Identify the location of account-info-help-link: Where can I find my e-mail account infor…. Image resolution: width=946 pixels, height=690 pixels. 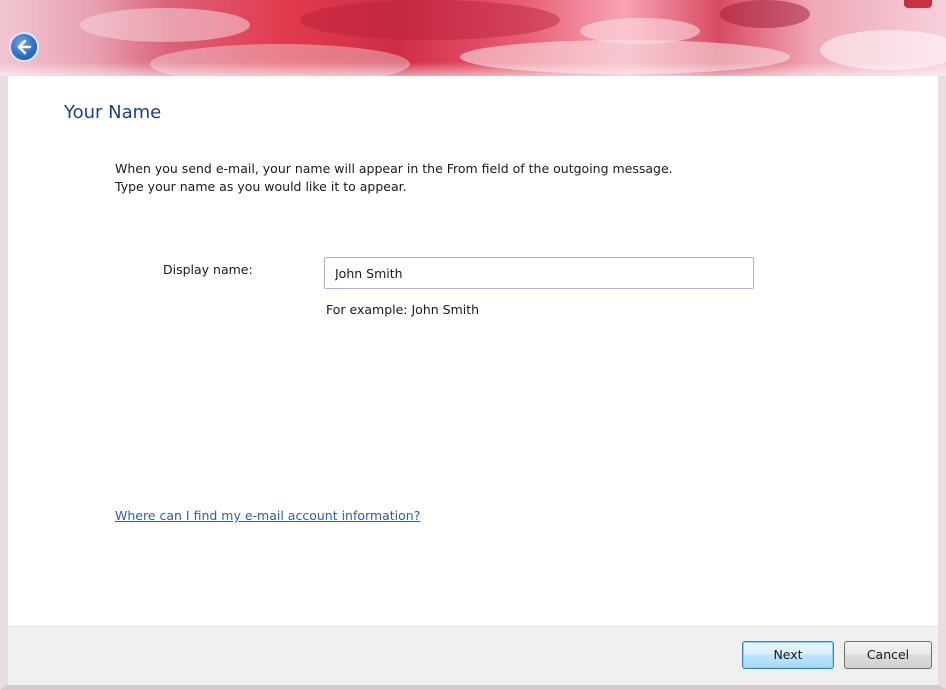
(267, 515).